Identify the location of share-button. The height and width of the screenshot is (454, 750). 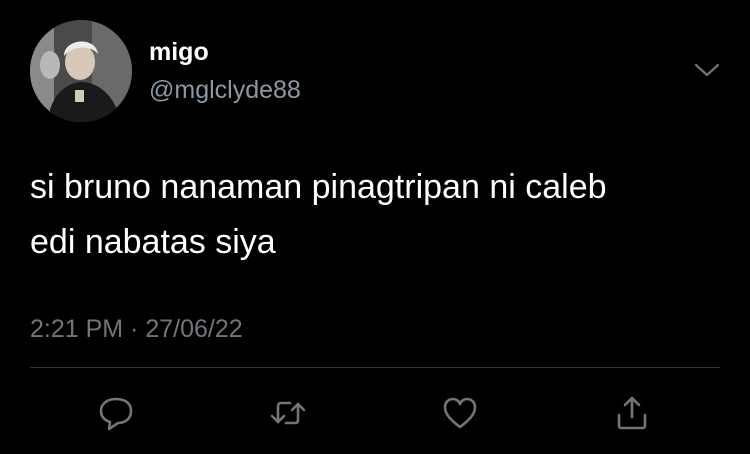
(632, 413).